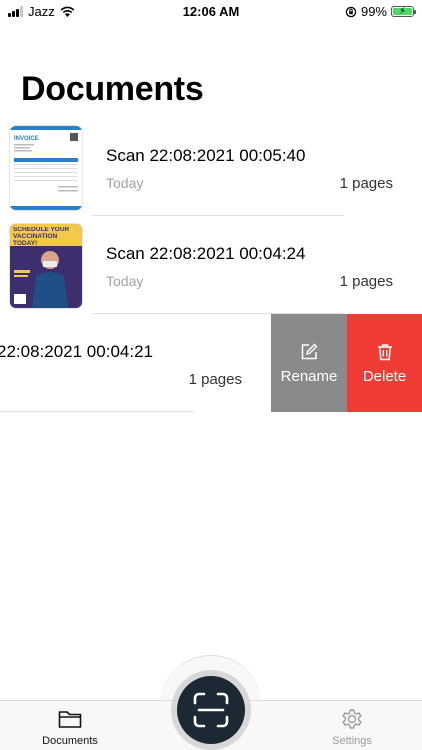  I want to click on folder-icon, so click(70, 719).